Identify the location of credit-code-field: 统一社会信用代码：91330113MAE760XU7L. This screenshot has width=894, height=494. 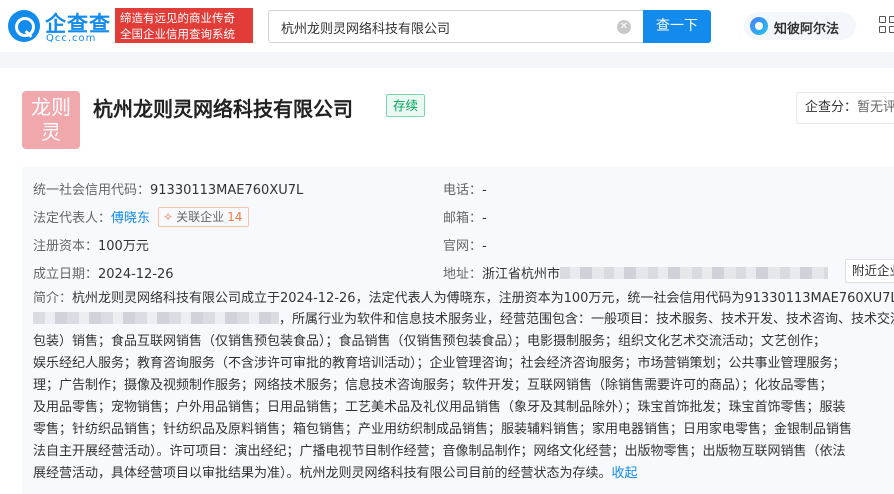
(168, 188).